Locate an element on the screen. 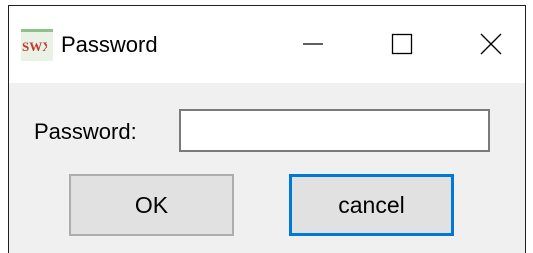  close-button is located at coordinates (491, 44).